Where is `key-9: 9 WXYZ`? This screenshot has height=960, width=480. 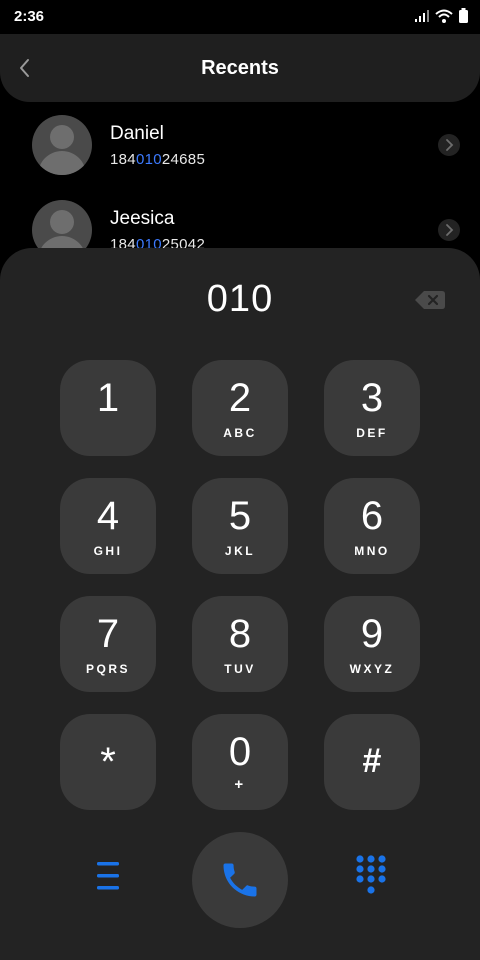 key-9: 9 WXYZ is located at coordinates (372, 644).